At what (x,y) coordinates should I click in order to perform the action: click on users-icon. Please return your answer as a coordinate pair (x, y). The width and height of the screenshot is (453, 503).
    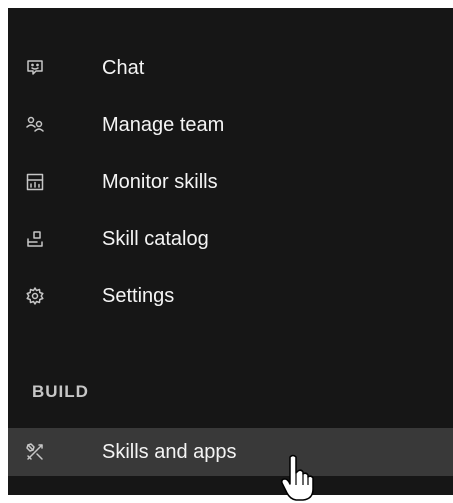
    Looking at the image, I should click on (35, 125).